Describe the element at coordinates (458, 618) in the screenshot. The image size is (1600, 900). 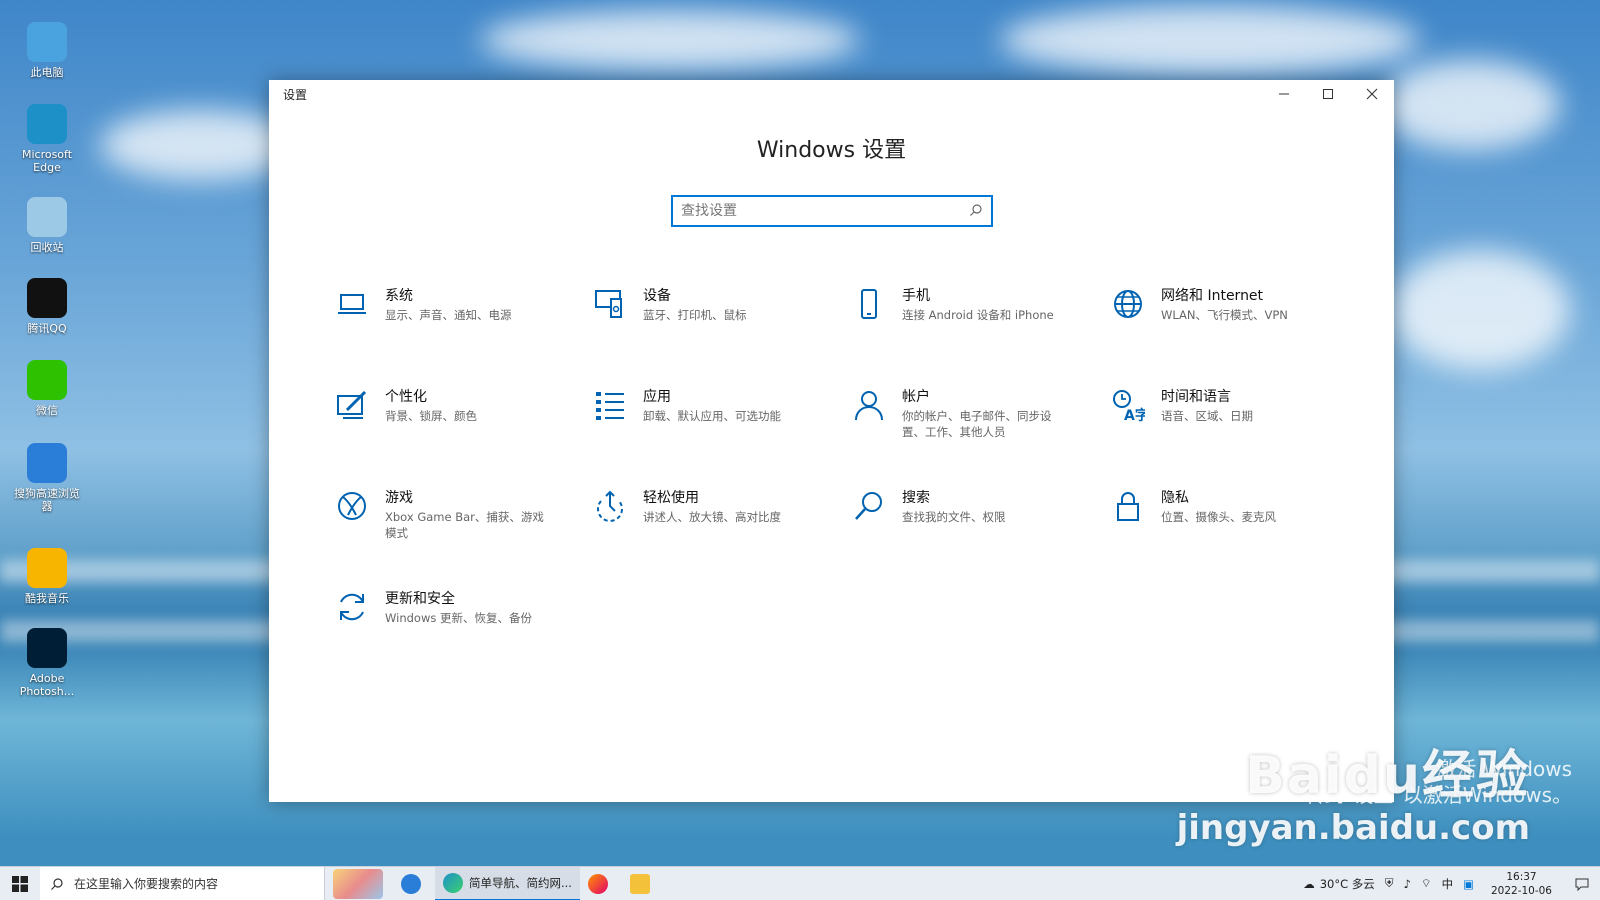
I see `tile-description: Windows 更新、恢复、备份` at that location.